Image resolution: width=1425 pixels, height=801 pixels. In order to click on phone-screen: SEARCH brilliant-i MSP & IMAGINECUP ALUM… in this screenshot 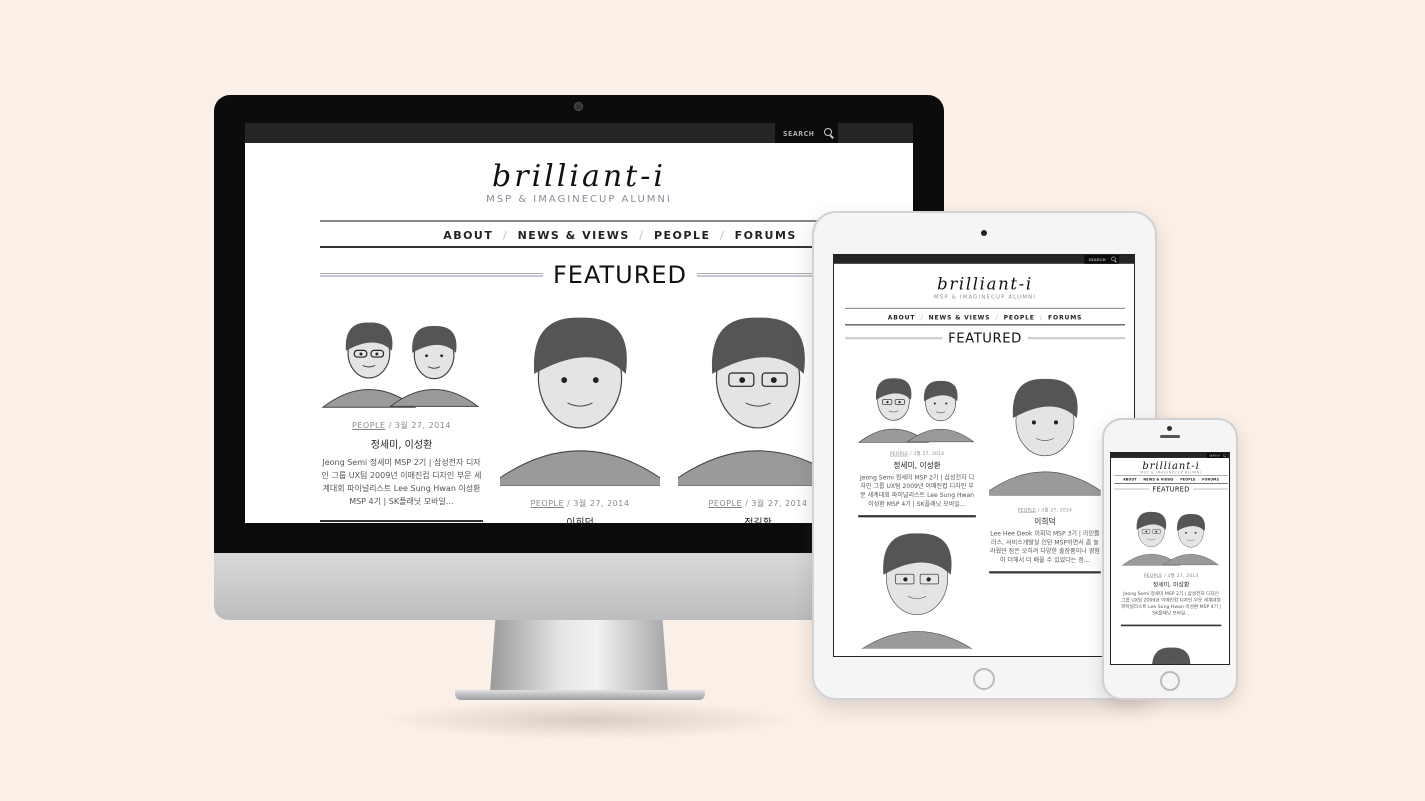, I will do `click(1170, 558)`.